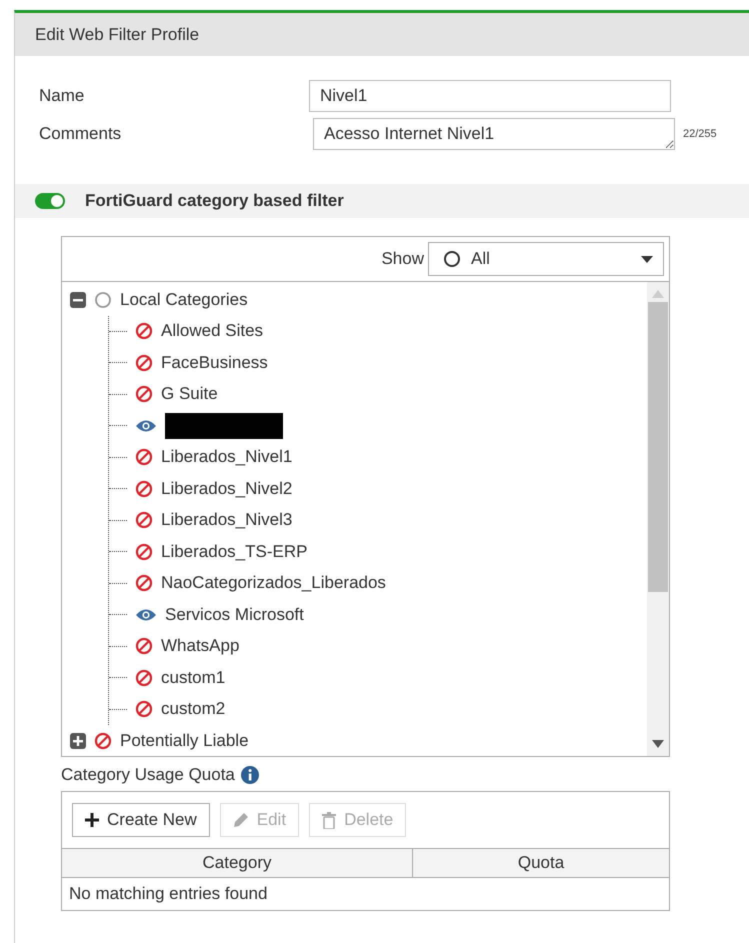 The image size is (749, 943). I want to click on category-item: WhatsApp, so click(200, 646).